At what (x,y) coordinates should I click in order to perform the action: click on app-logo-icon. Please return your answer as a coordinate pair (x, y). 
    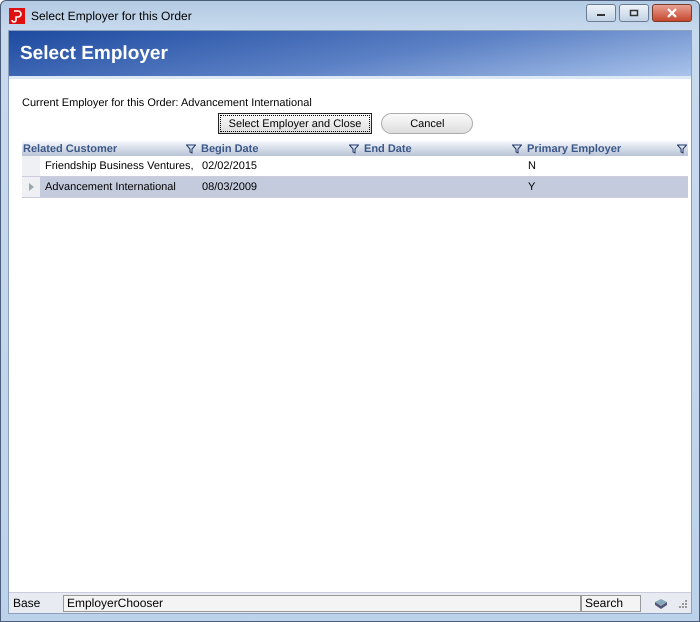
    Looking at the image, I should click on (17, 16).